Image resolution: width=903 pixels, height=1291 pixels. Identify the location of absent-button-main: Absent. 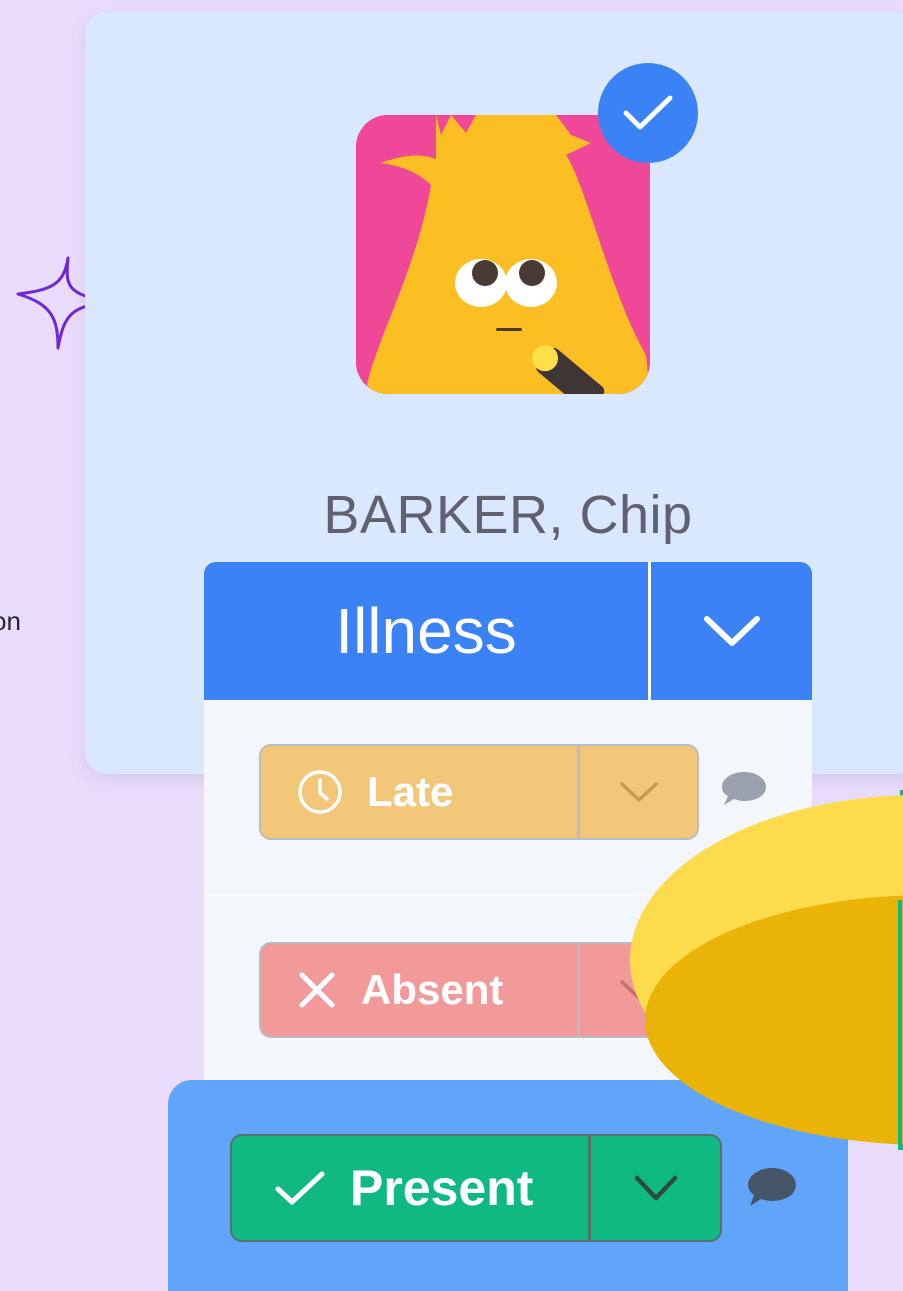
(419, 990).